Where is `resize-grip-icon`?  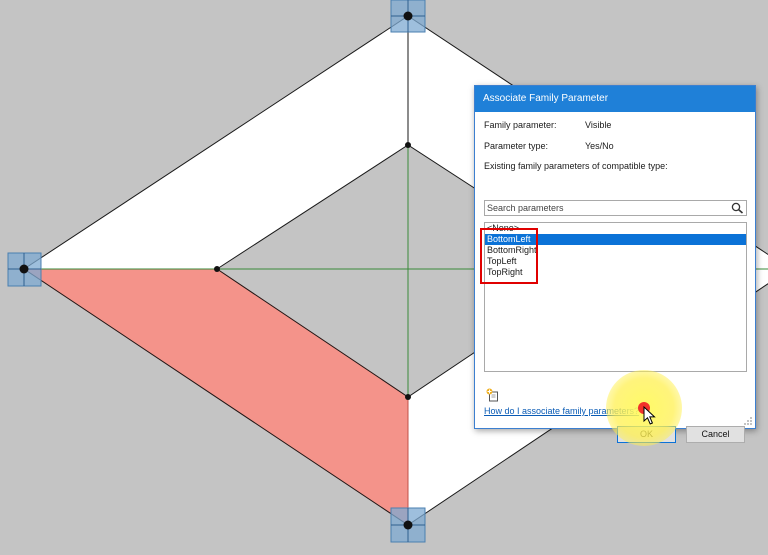
resize-grip-icon is located at coordinates (748, 421).